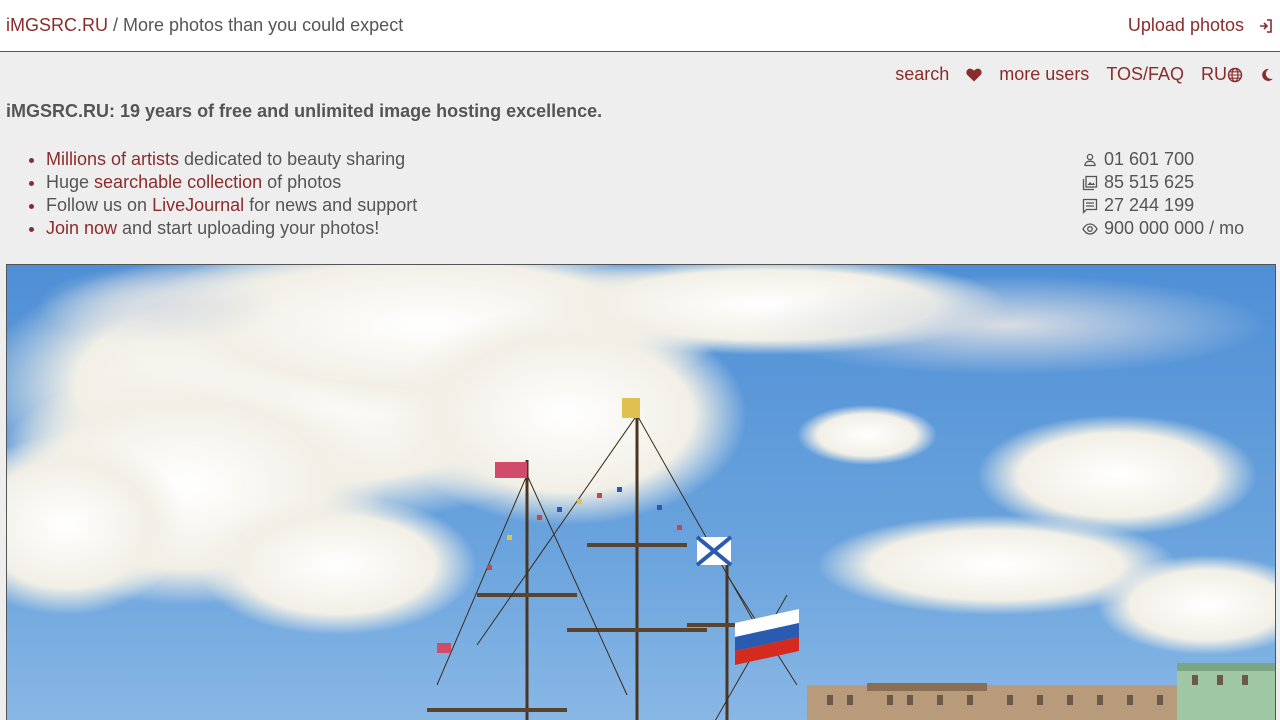  Describe the element at coordinates (1149, 159) in the screenshot. I see `stat-users-value: 01 601 700` at that location.